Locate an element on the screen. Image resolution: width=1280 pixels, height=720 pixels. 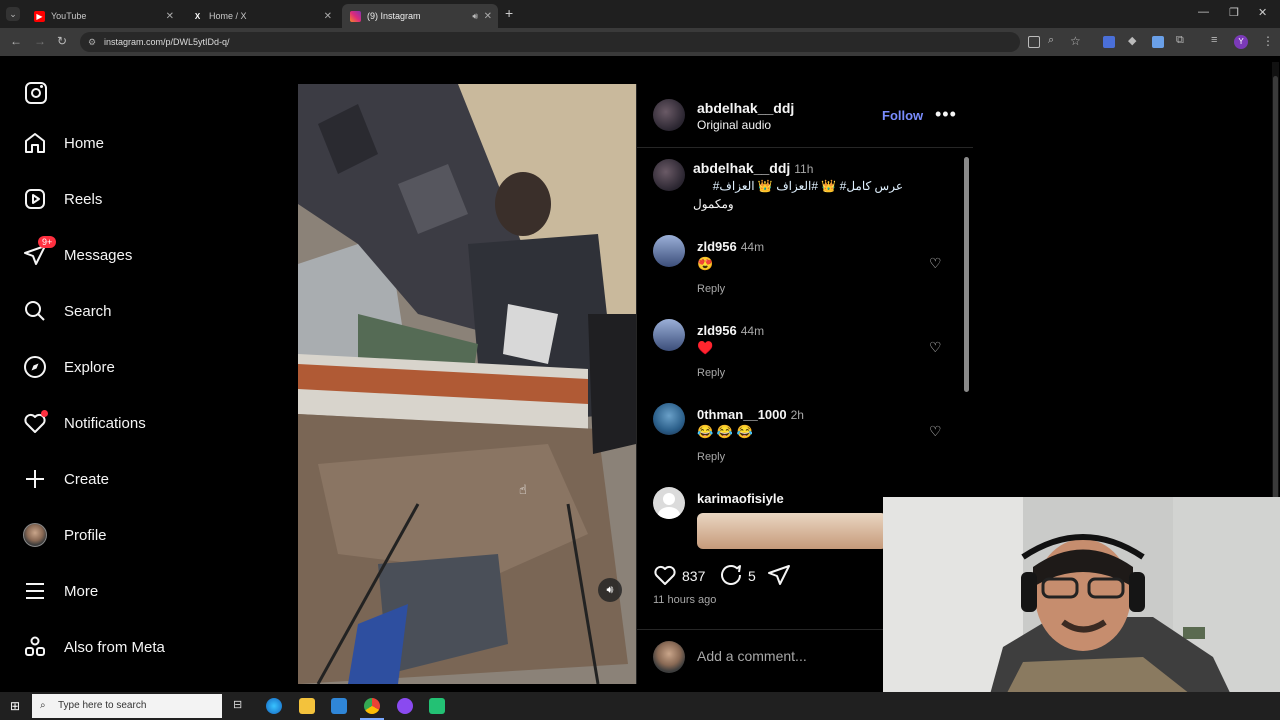
new-tab-button: + is located at coordinates (509, 13).